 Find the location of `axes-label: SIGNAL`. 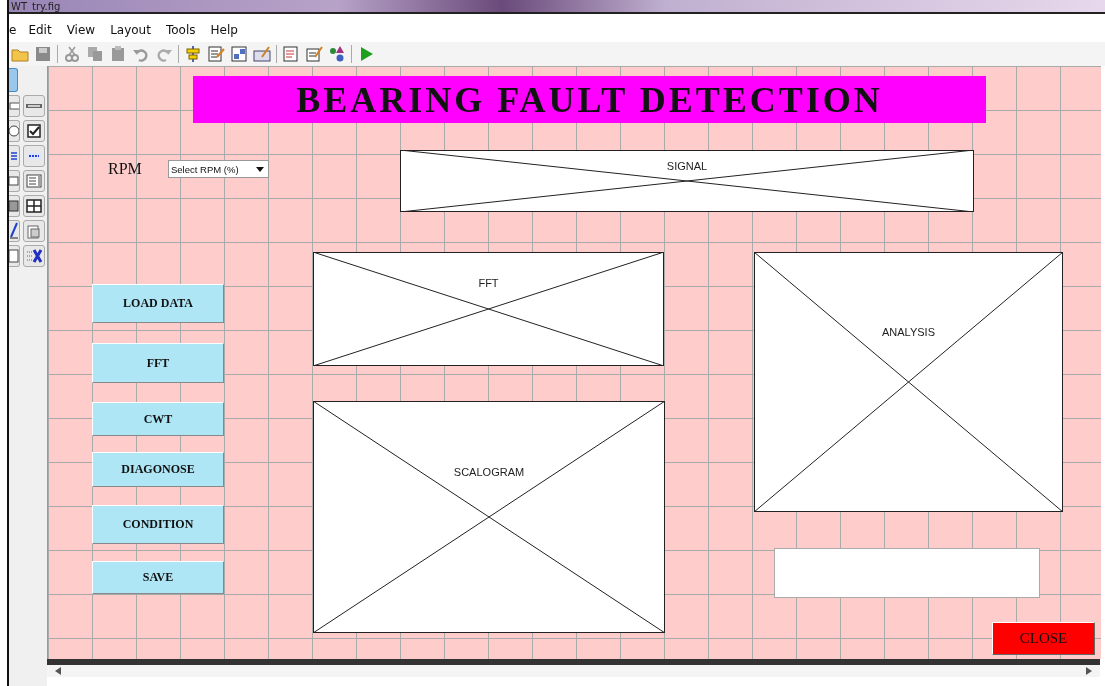

axes-label: SIGNAL is located at coordinates (687, 166).